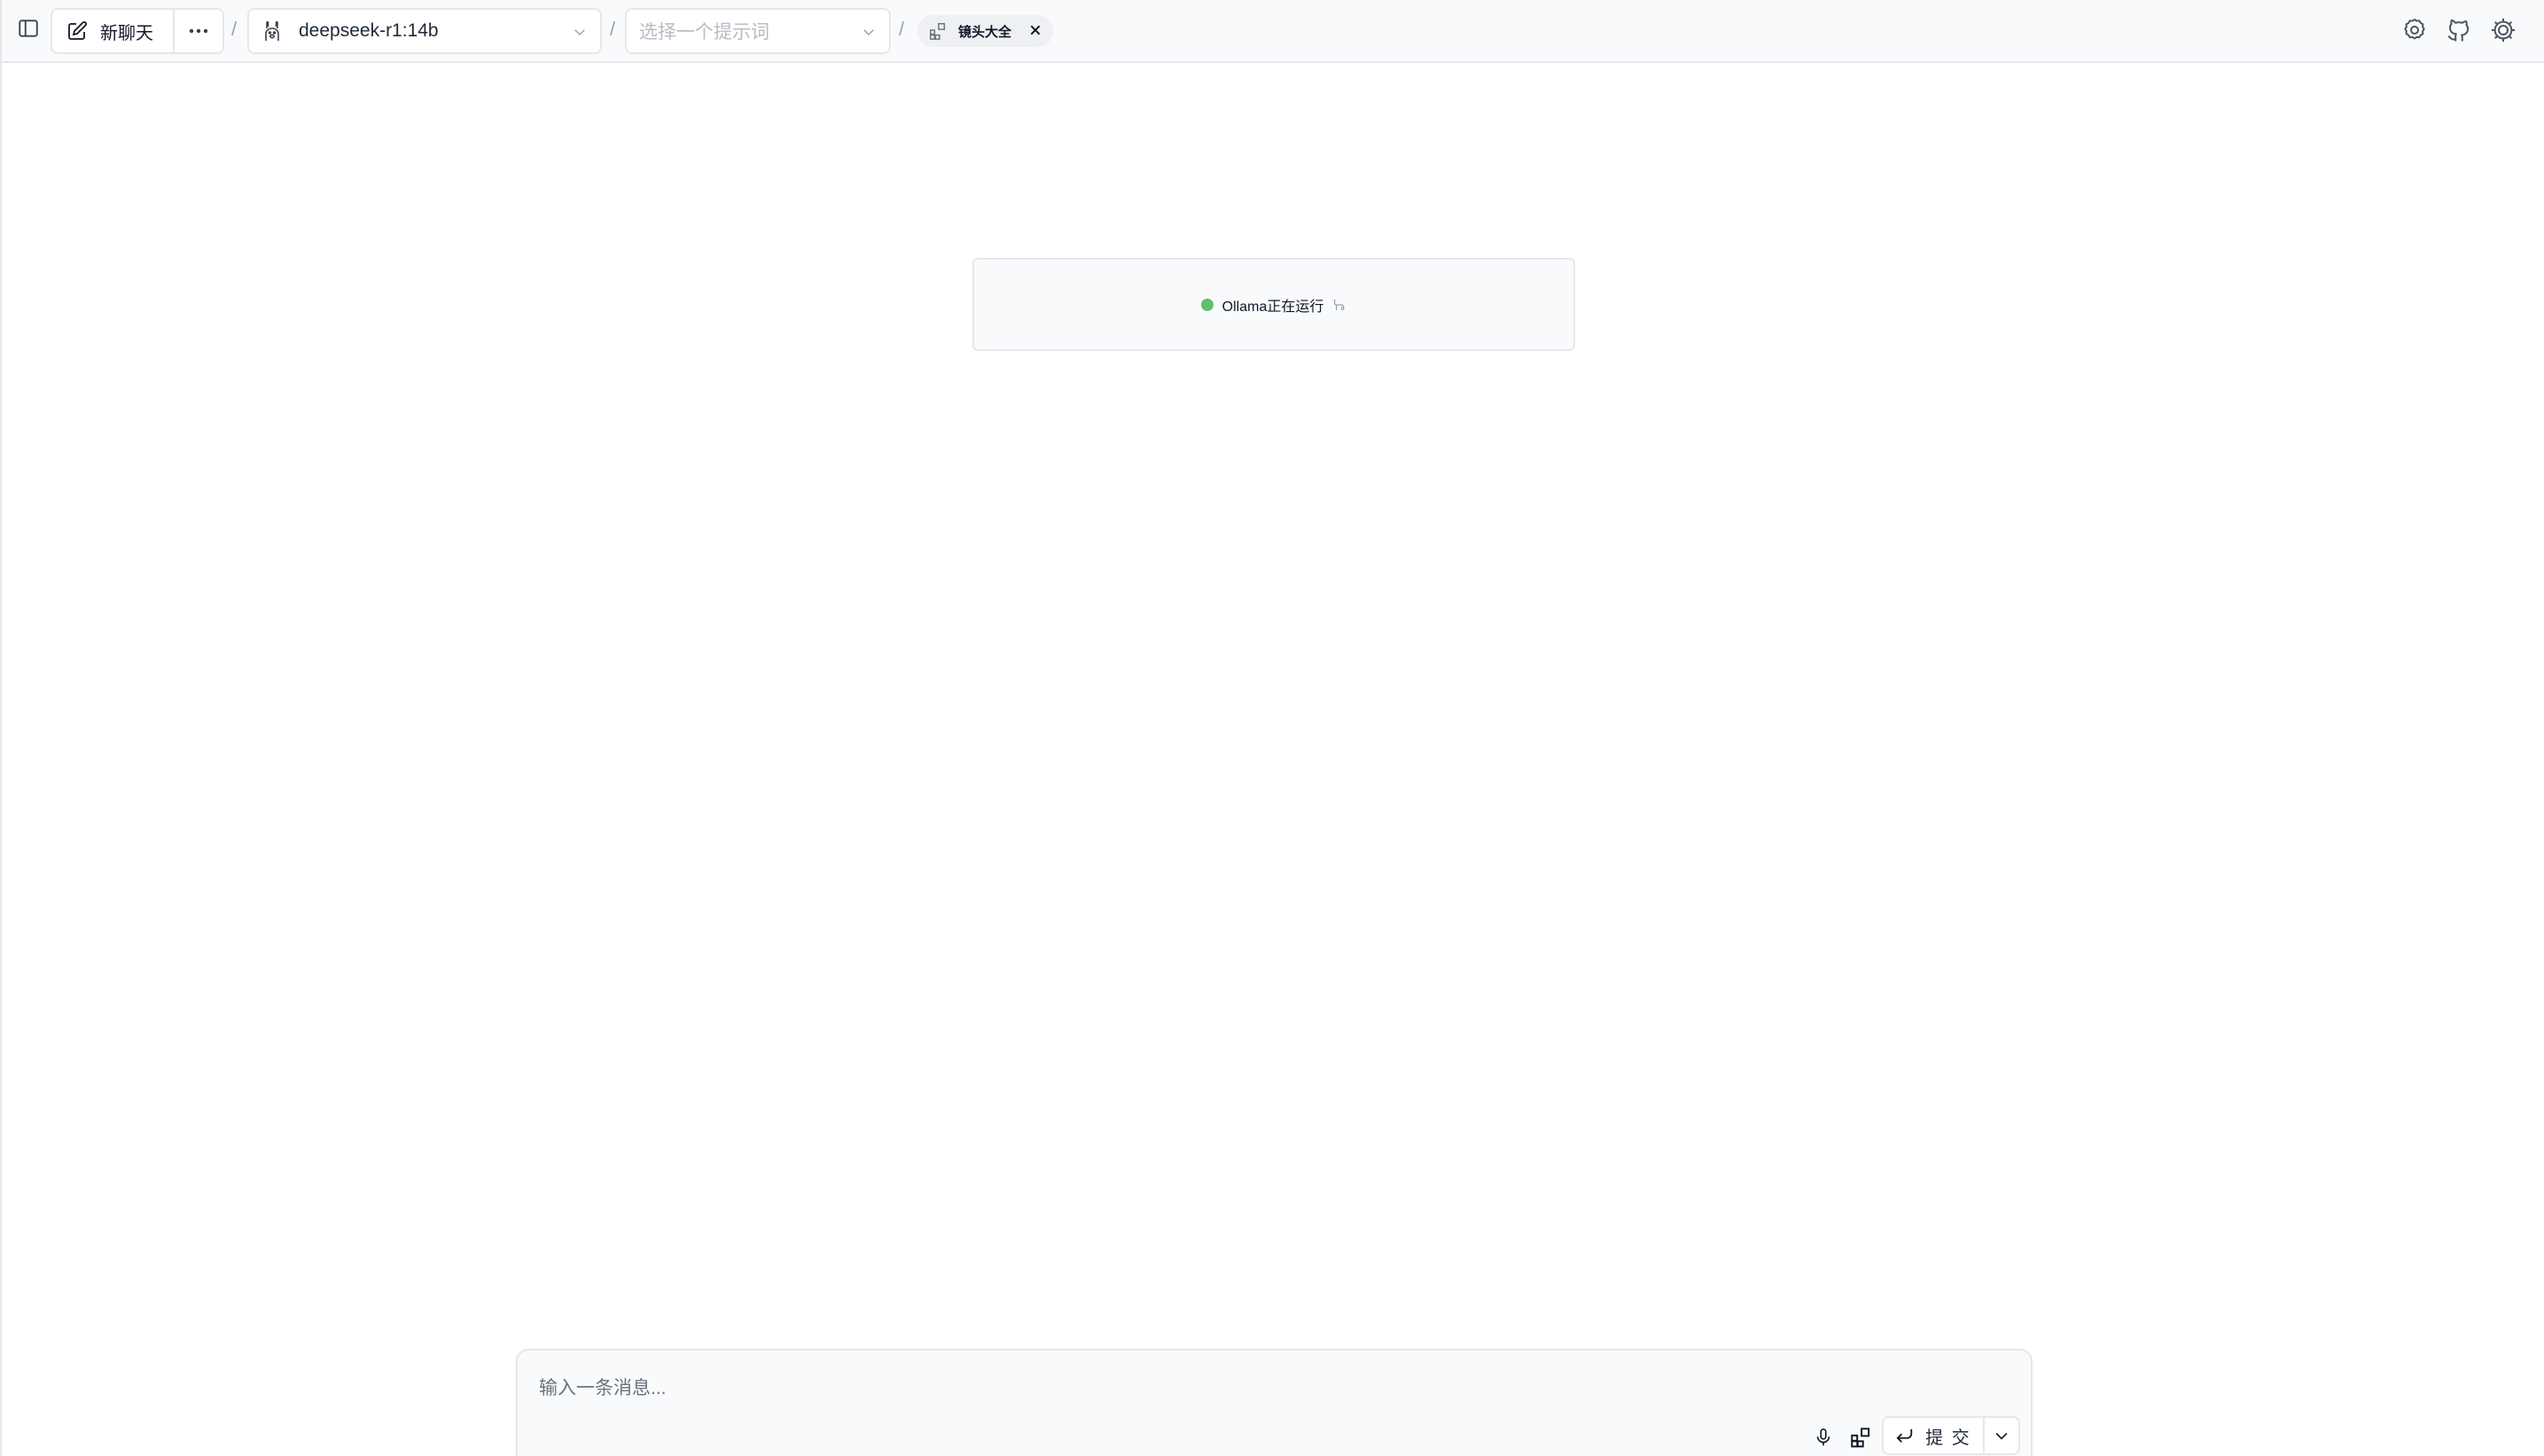  I want to click on submit-button: 提 交, so click(1934, 1435).